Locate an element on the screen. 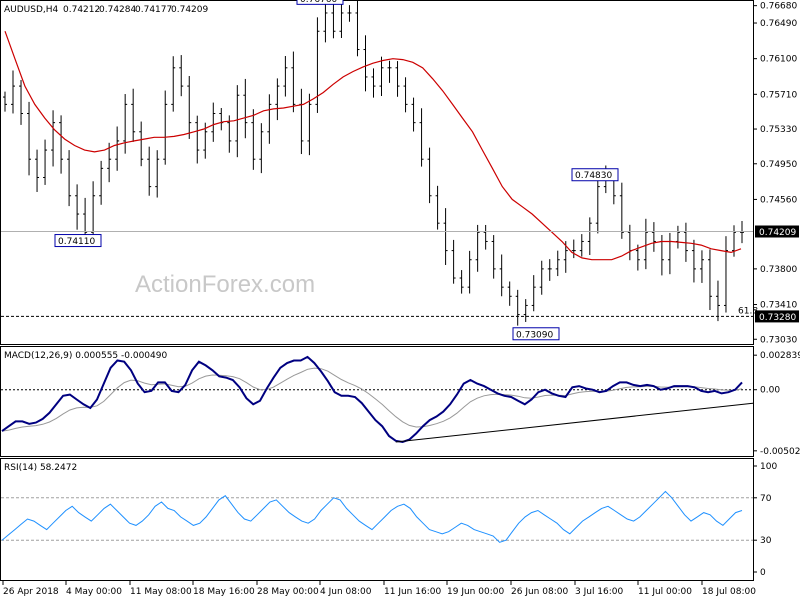  price-annotation-label: 0.74830 is located at coordinates (593, 176).